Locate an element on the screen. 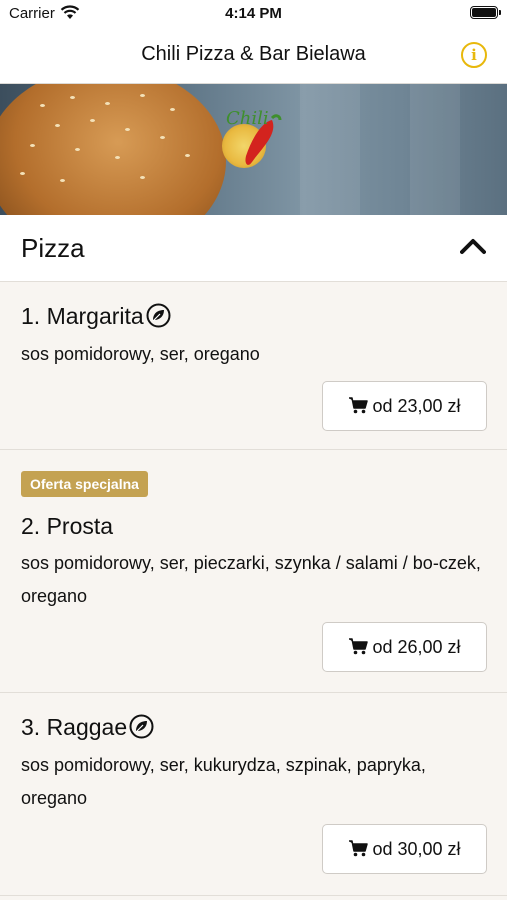 This screenshot has height=900, width=507. add-to-cart-button: od 26,00 zł is located at coordinates (404, 647).